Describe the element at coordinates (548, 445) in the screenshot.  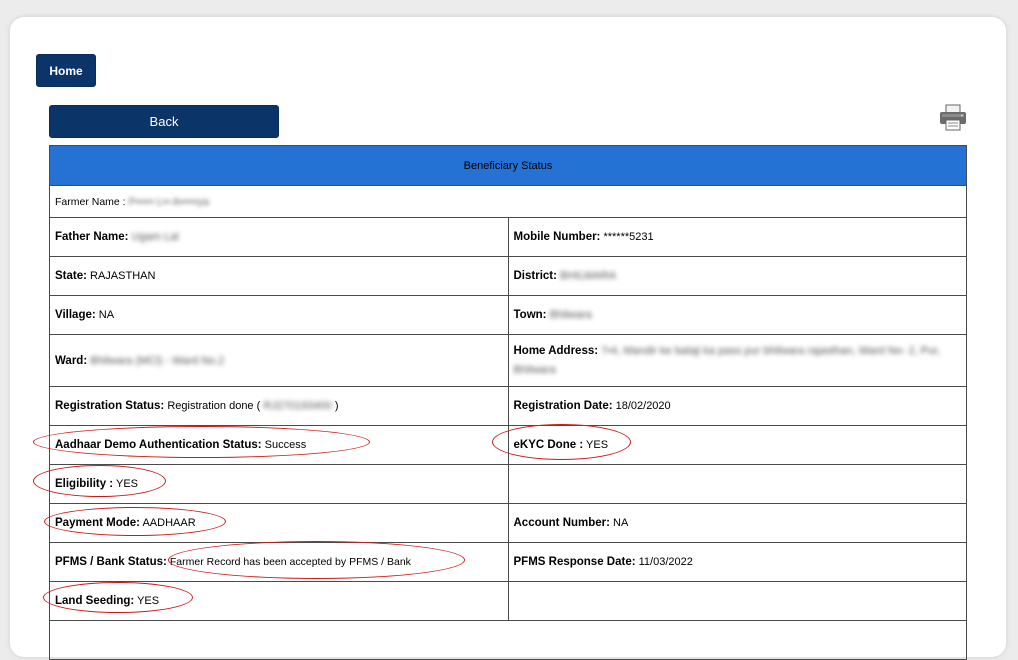
I see `ekyc-label: eKYC Done :` at that location.